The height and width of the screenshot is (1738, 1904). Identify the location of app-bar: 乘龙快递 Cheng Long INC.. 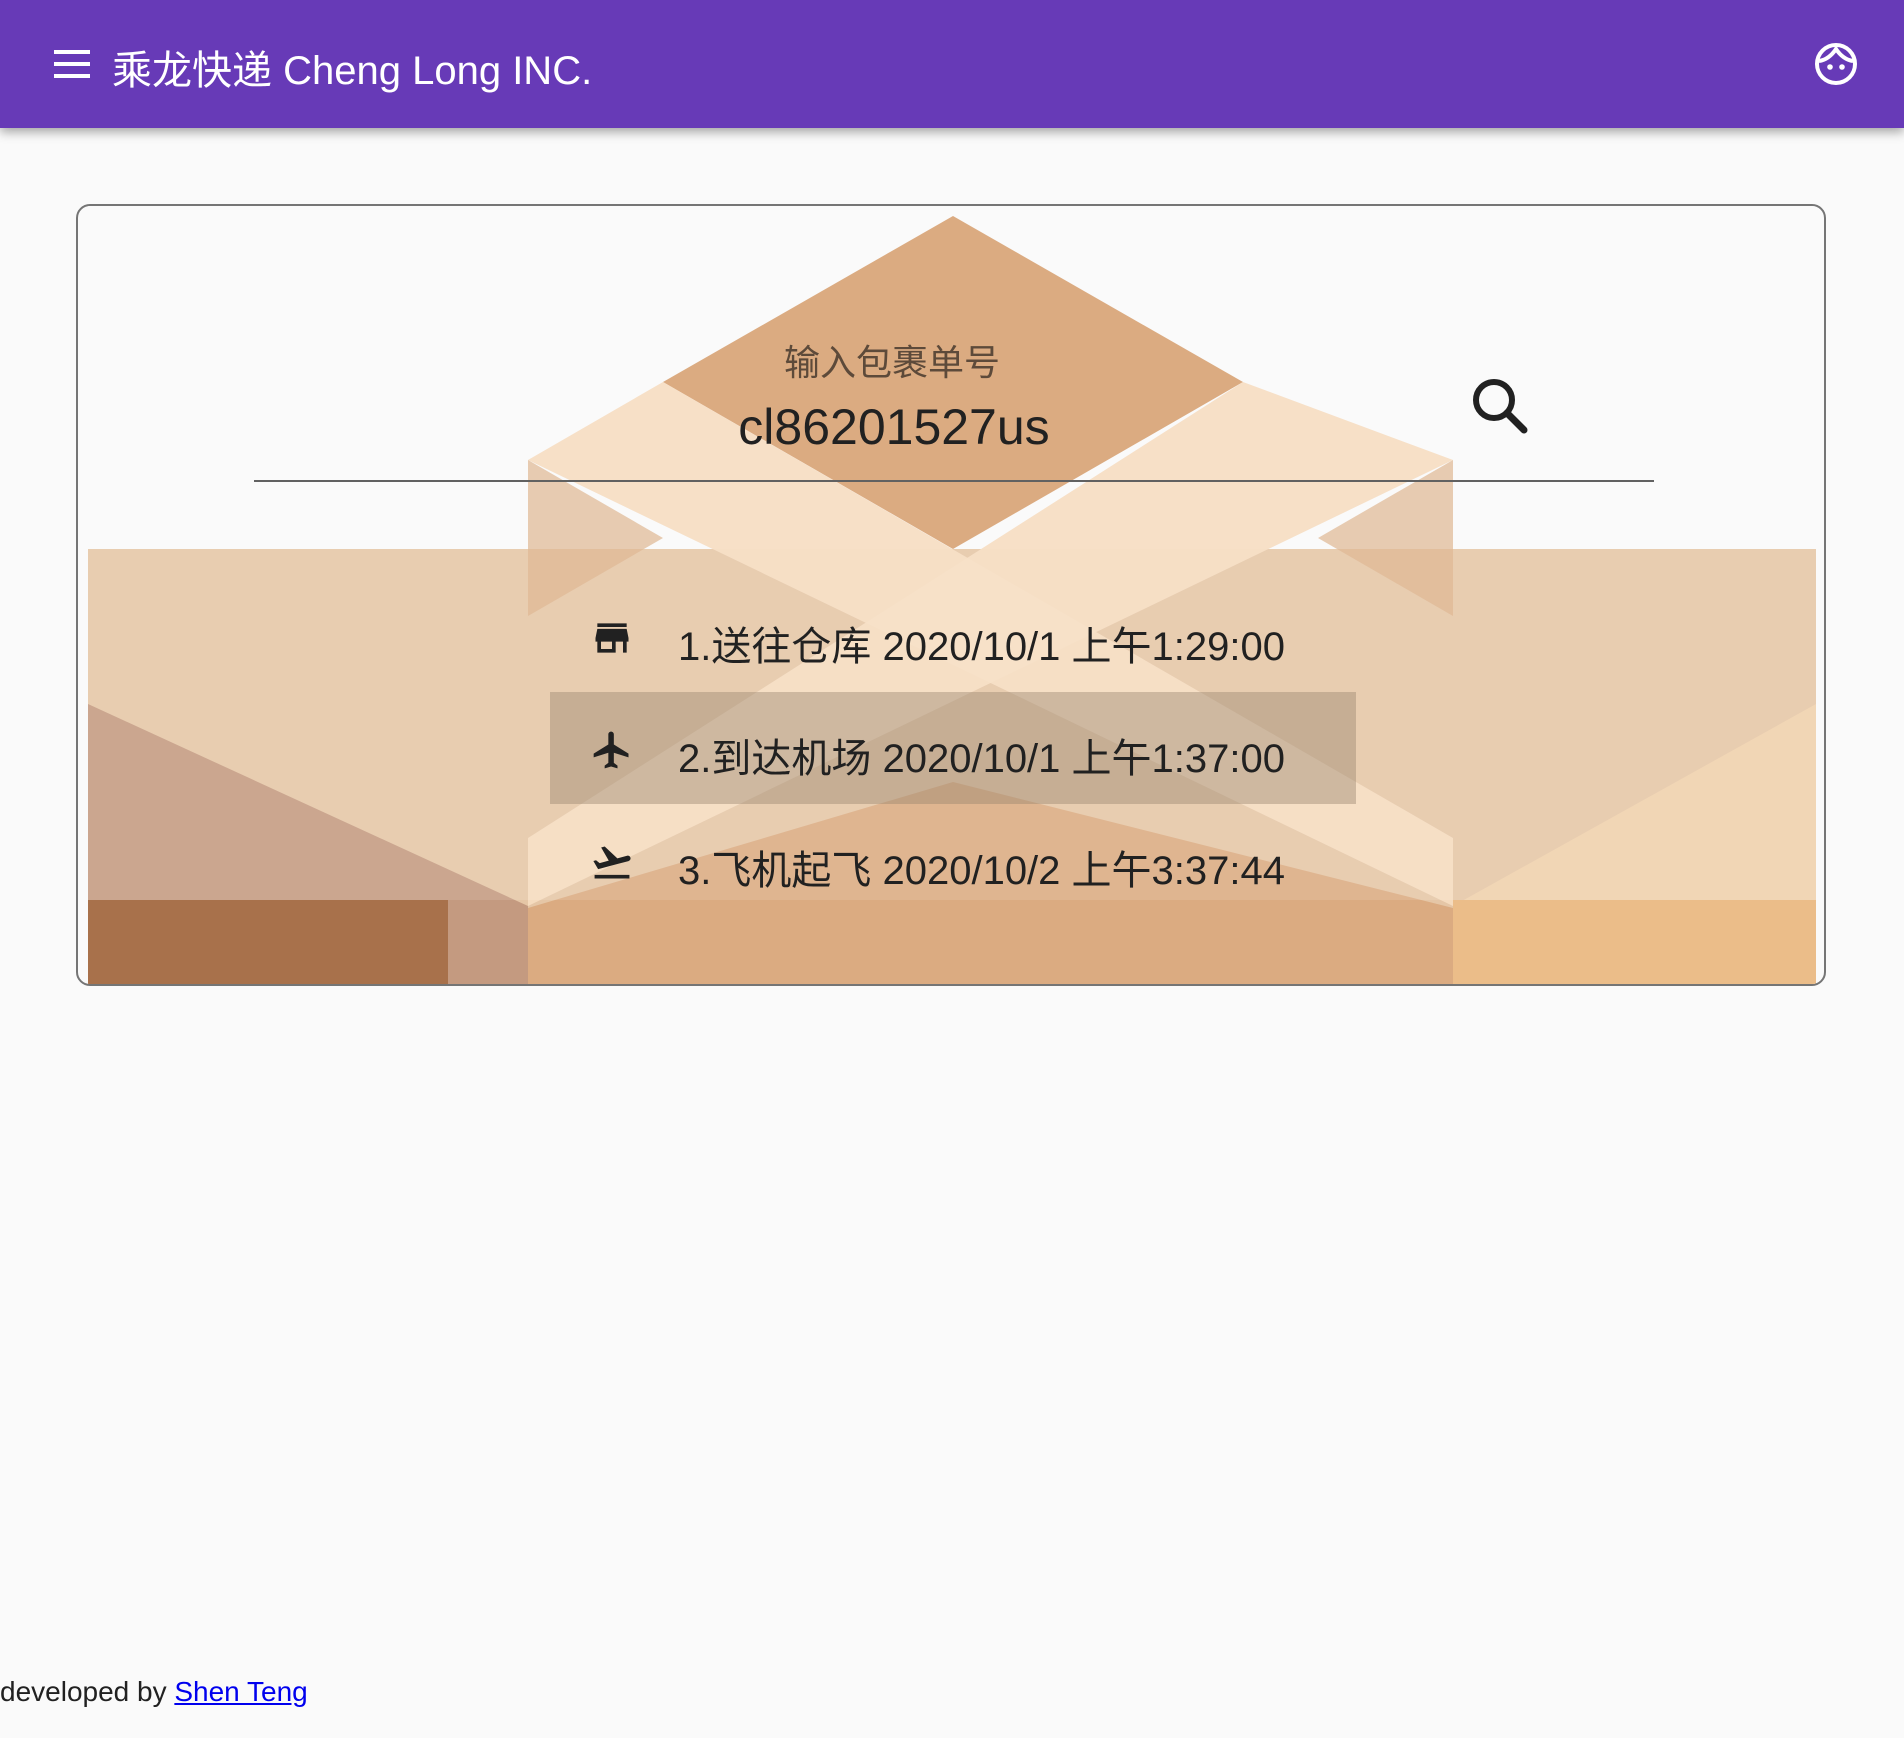
(952, 64).